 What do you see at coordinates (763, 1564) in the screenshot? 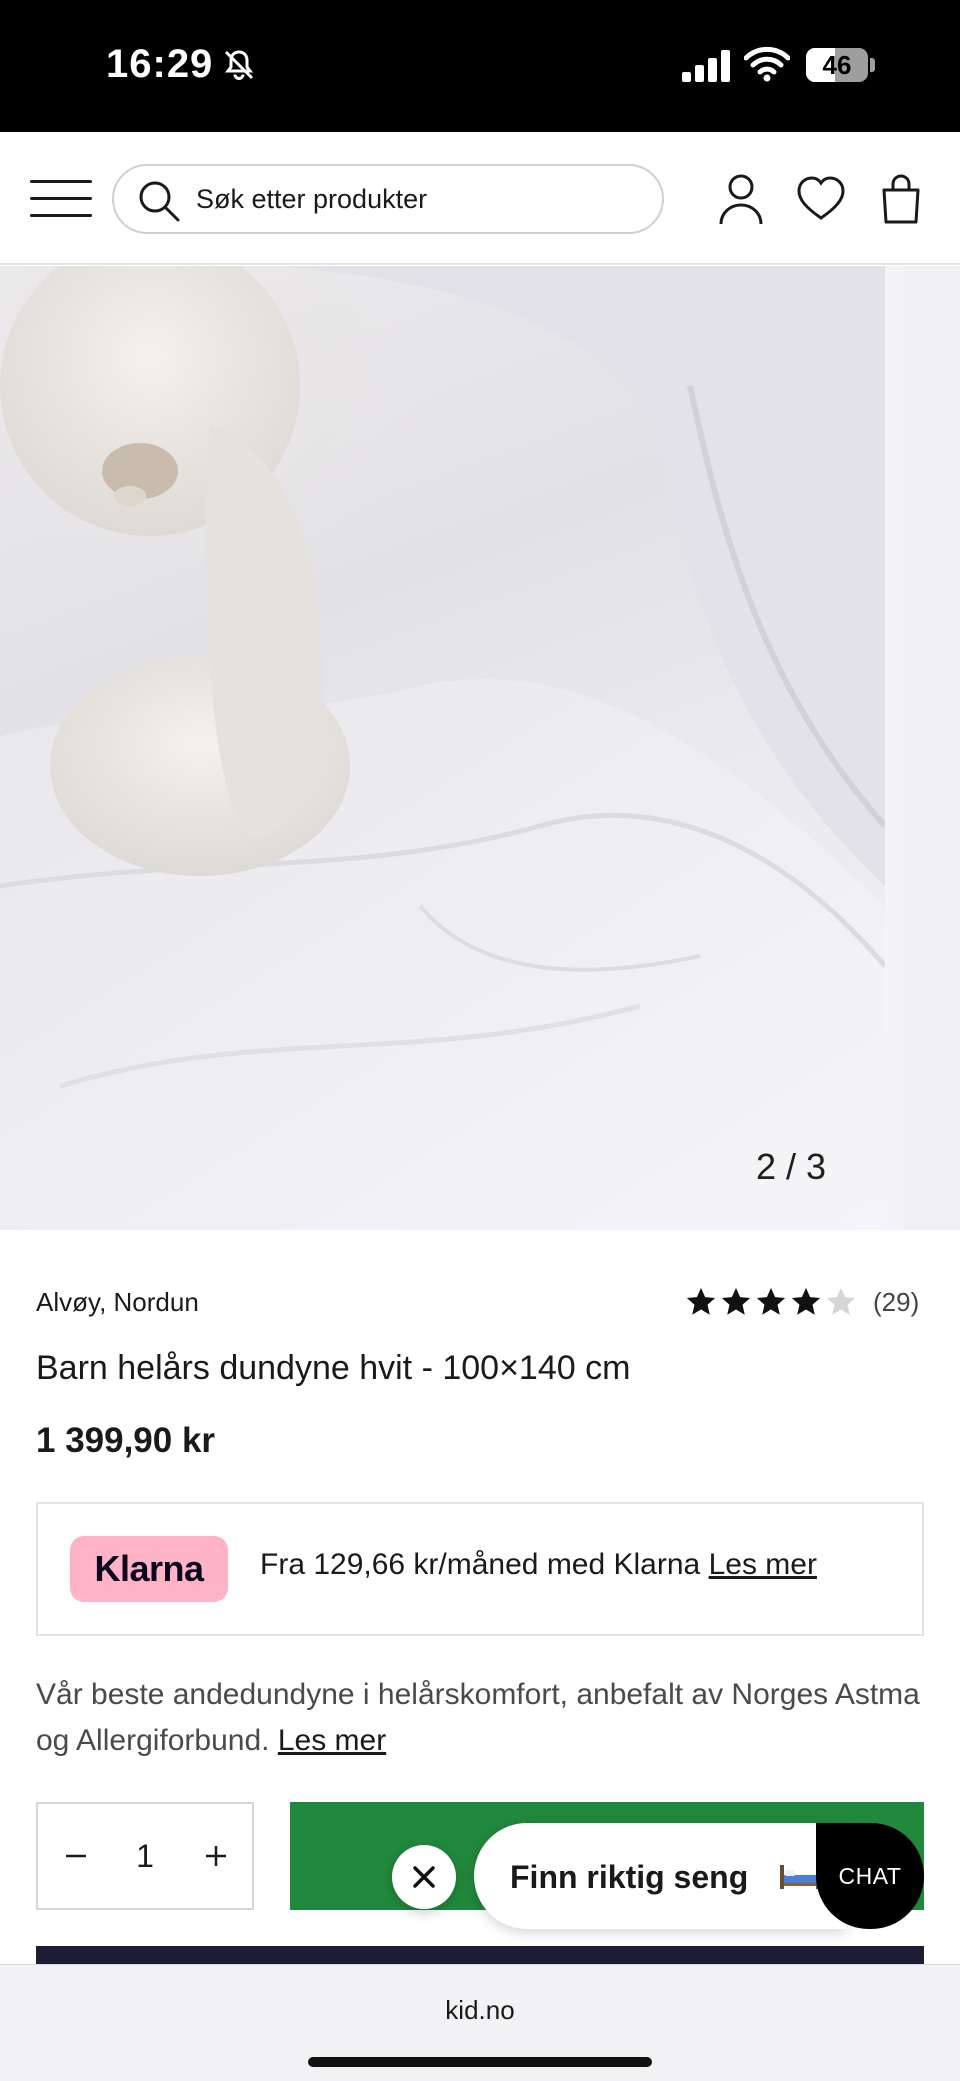
I see `klarna-read-more-link: Les mer` at bounding box center [763, 1564].